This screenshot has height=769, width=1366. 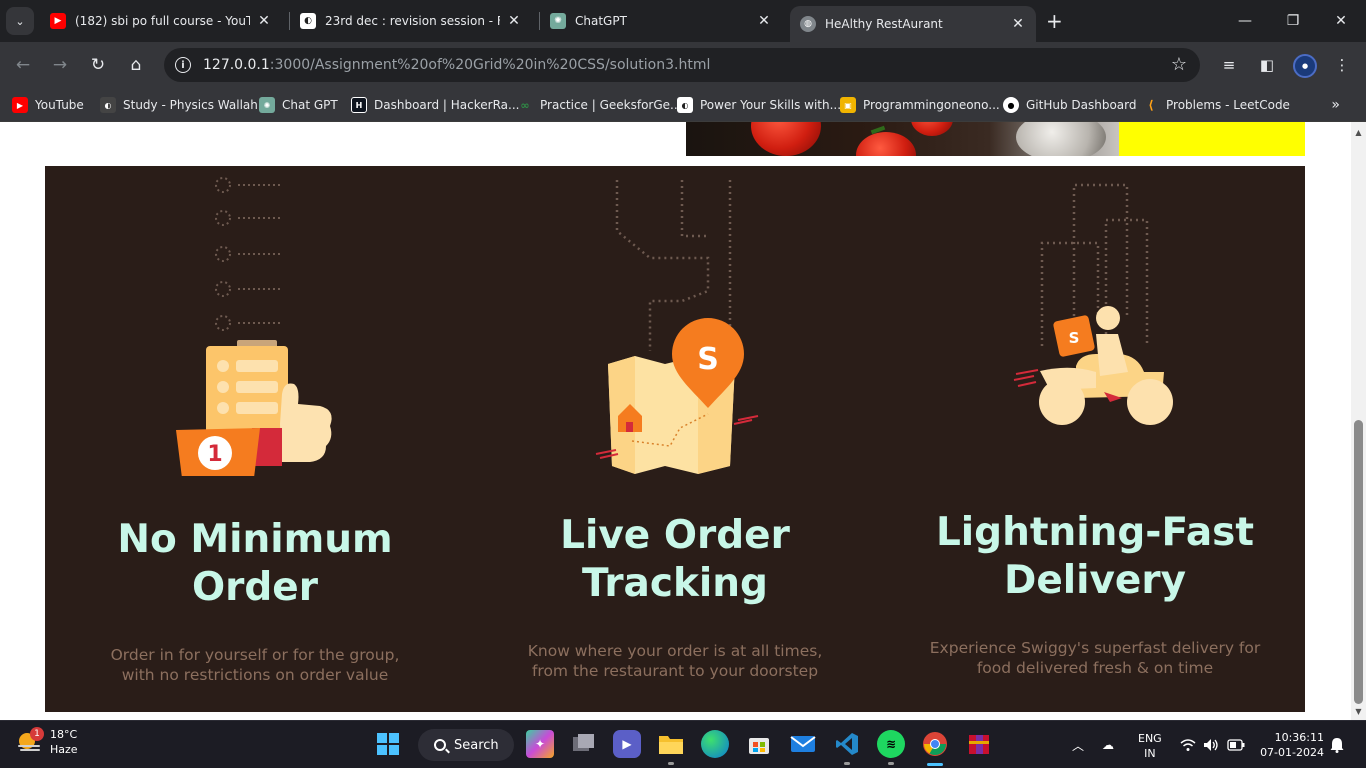 What do you see at coordinates (476, 745) in the screenshot?
I see `search-label: Search` at bounding box center [476, 745].